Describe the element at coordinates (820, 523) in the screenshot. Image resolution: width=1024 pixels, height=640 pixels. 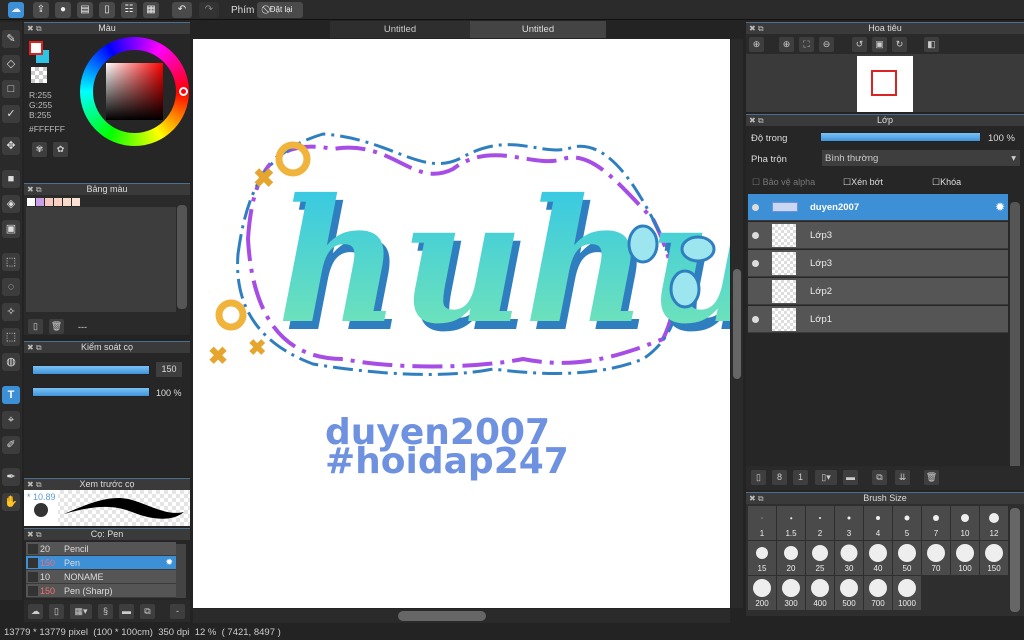
I see `brush-size-cell: 2` at that location.